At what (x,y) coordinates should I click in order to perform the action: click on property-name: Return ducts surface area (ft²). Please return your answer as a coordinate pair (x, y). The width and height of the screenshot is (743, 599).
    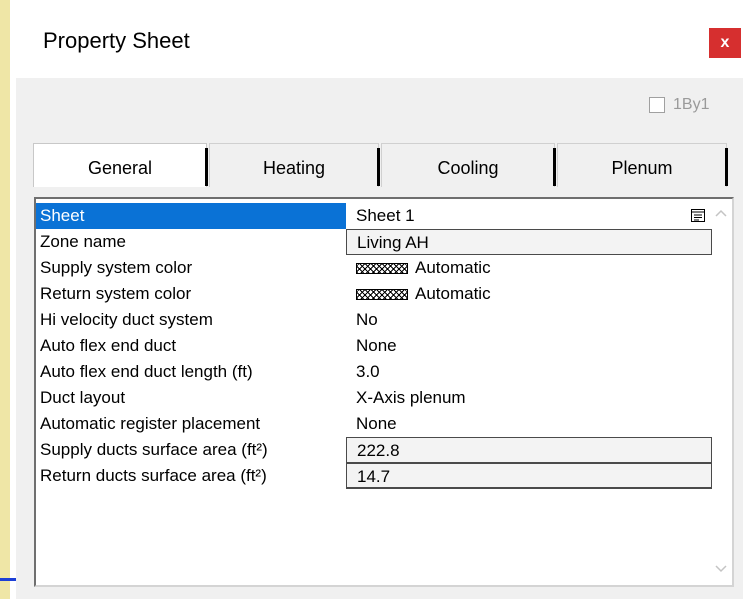
    Looking at the image, I should click on (153, 475).